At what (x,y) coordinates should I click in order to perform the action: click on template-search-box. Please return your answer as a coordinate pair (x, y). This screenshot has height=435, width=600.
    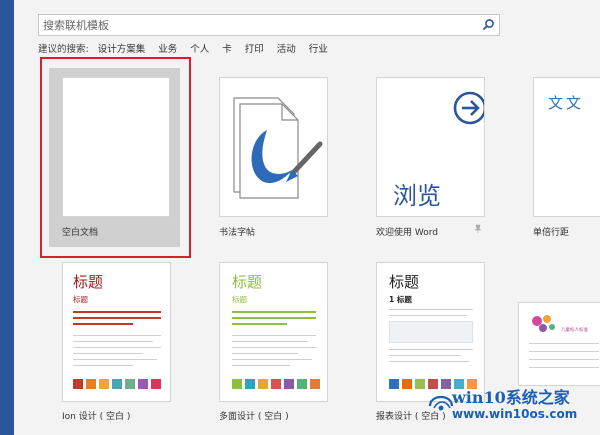
    Looking at the image, I should click on (269, 25).